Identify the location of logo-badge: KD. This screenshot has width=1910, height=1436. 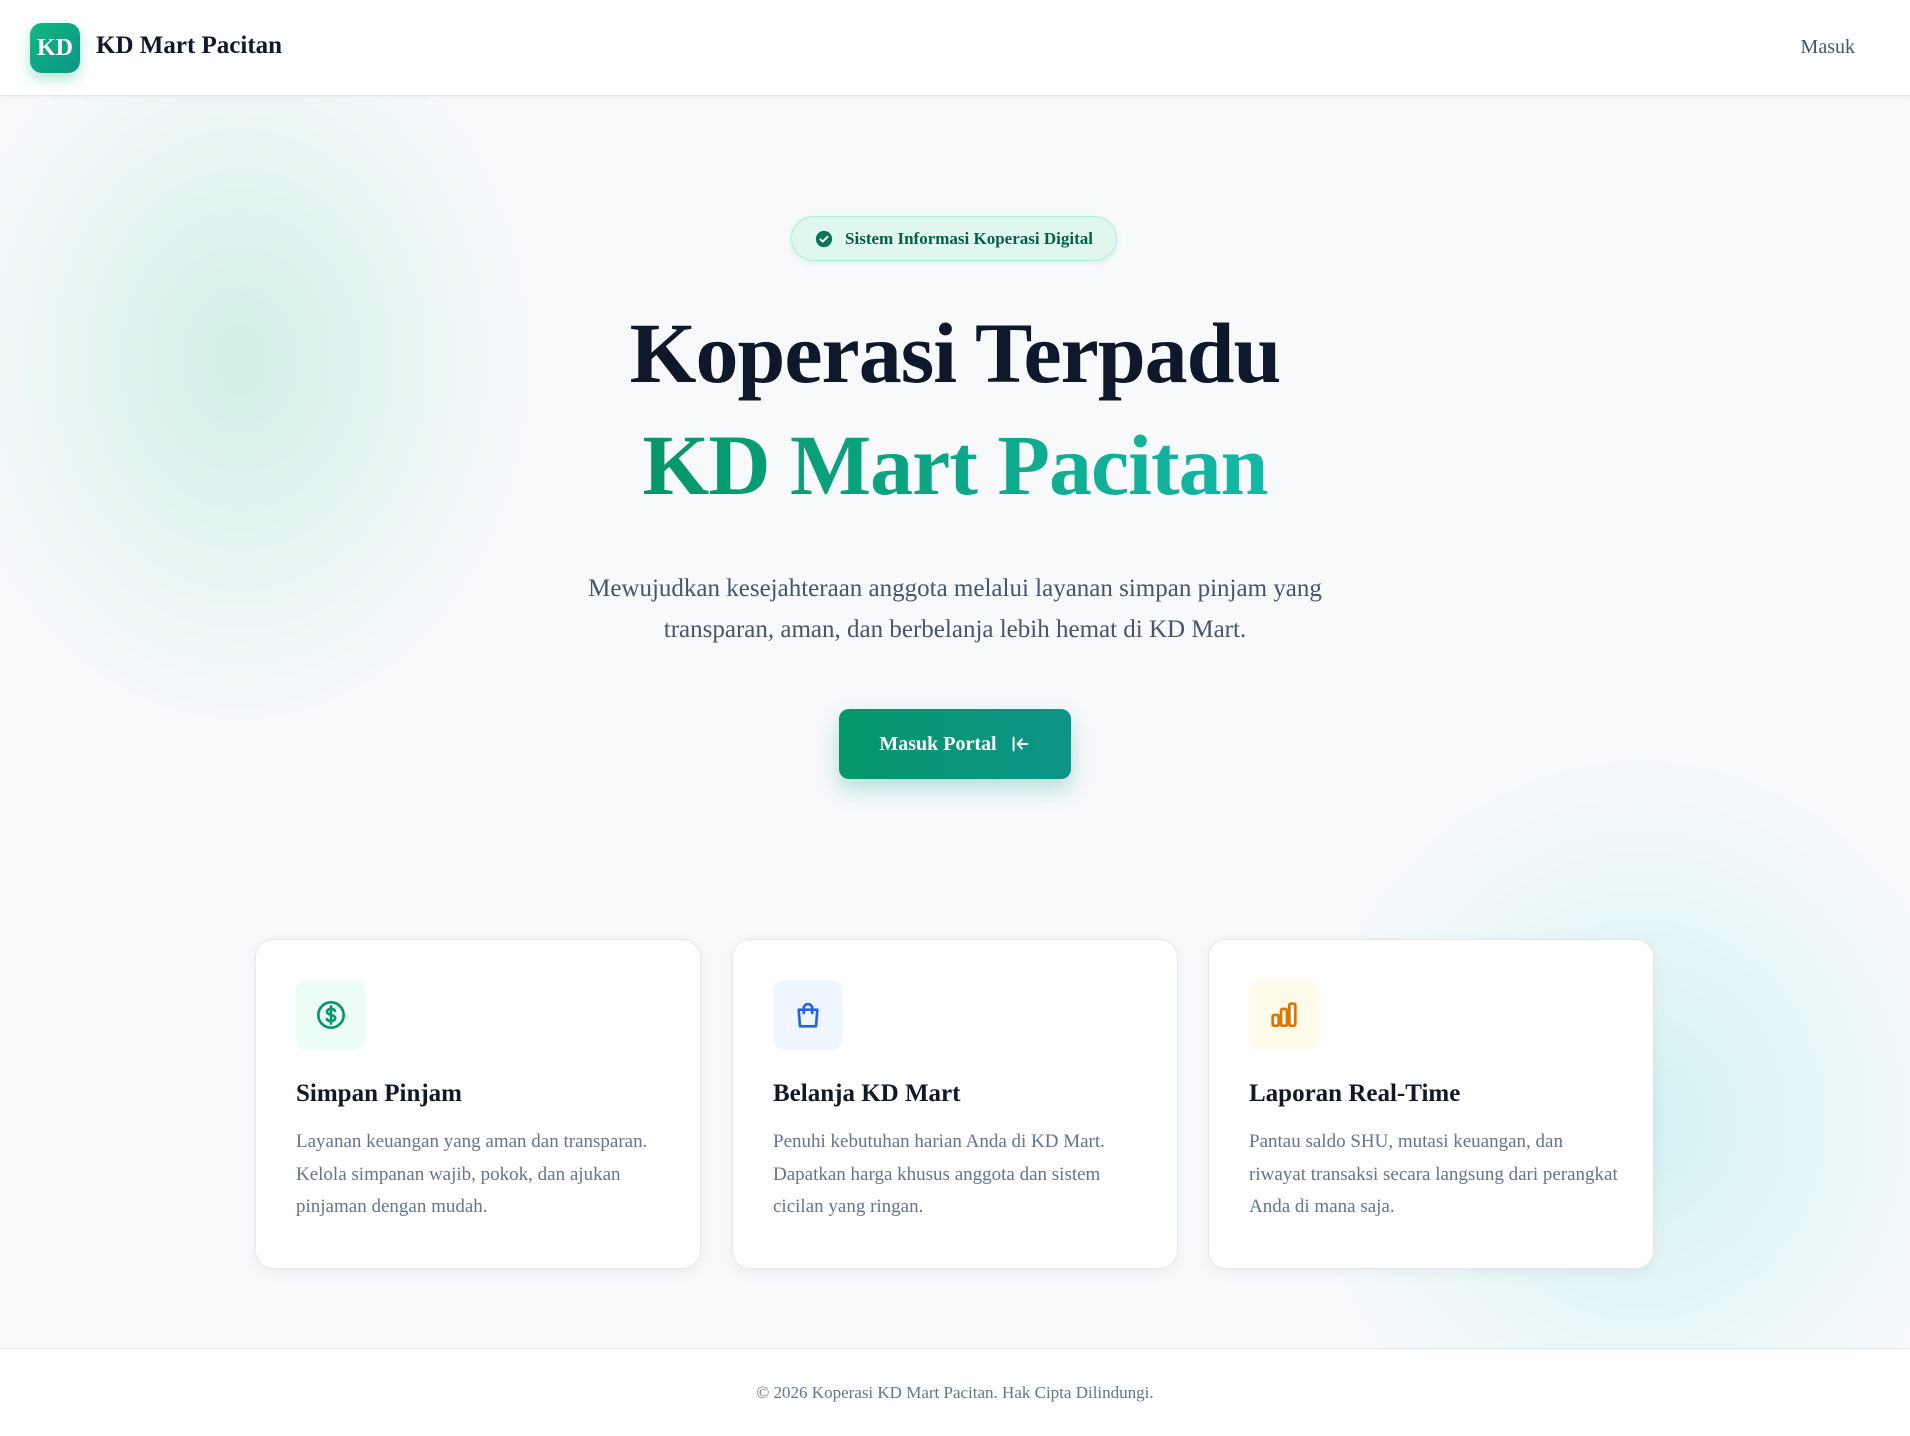
(55, 48).